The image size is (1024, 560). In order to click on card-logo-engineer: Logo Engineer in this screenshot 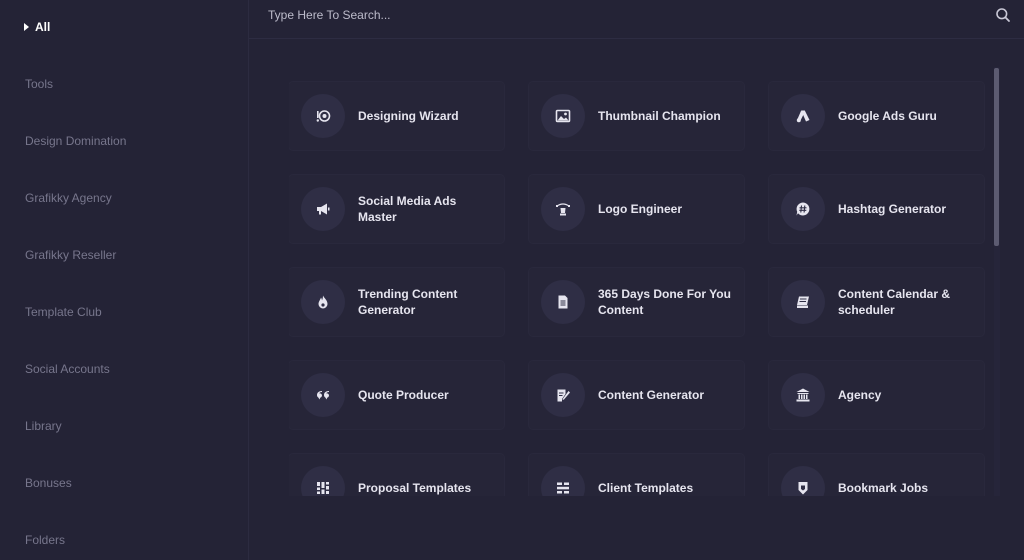, I will do `click(636, 209)`.